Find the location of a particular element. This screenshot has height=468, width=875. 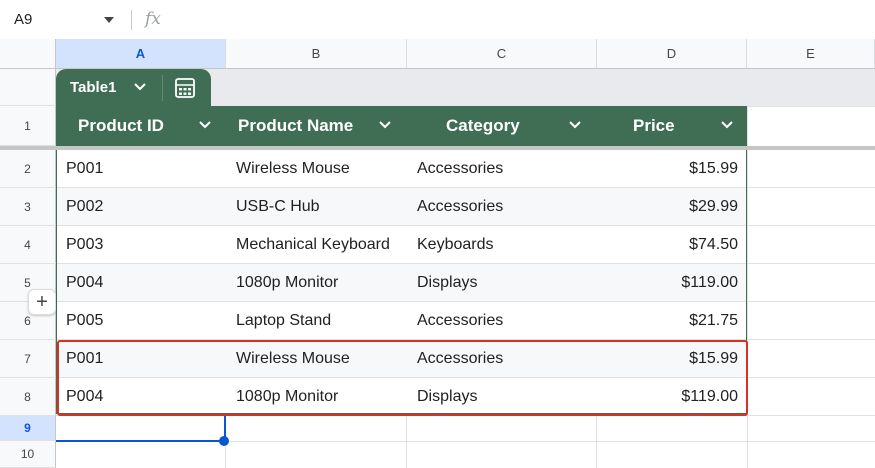

table-header-row: Product ID Product Name Category Price is located at coordinates (401, 126).